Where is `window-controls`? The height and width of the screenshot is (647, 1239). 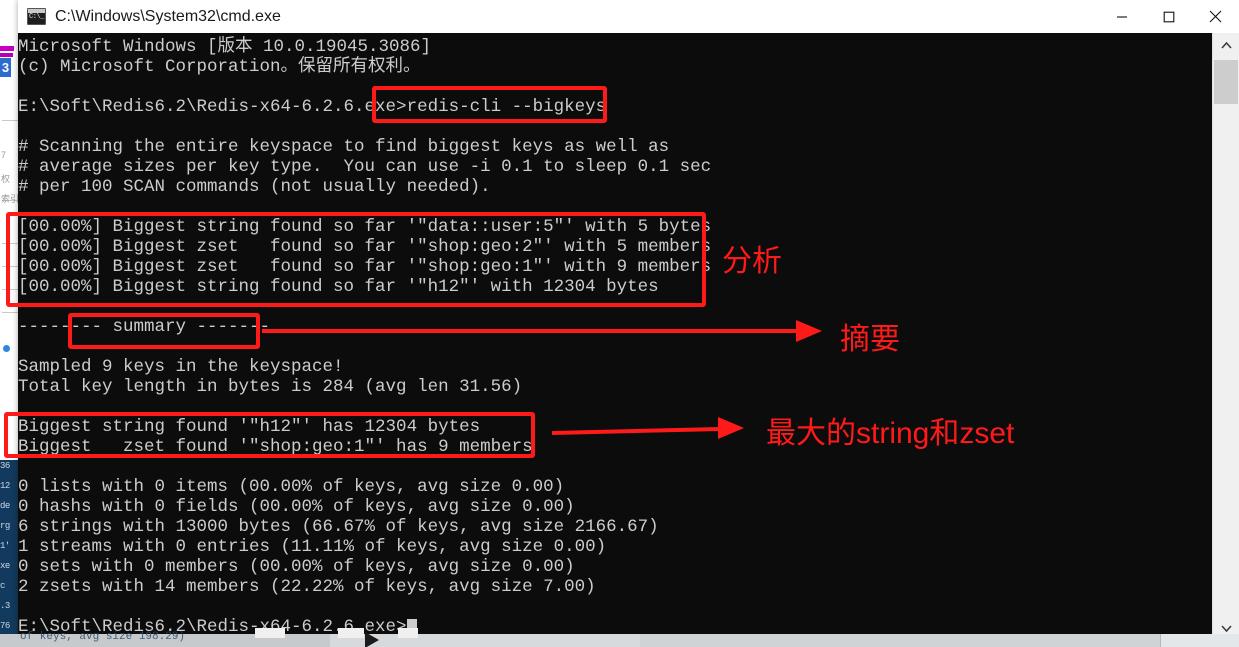 window-controls is located at coordinates (1168, 16).